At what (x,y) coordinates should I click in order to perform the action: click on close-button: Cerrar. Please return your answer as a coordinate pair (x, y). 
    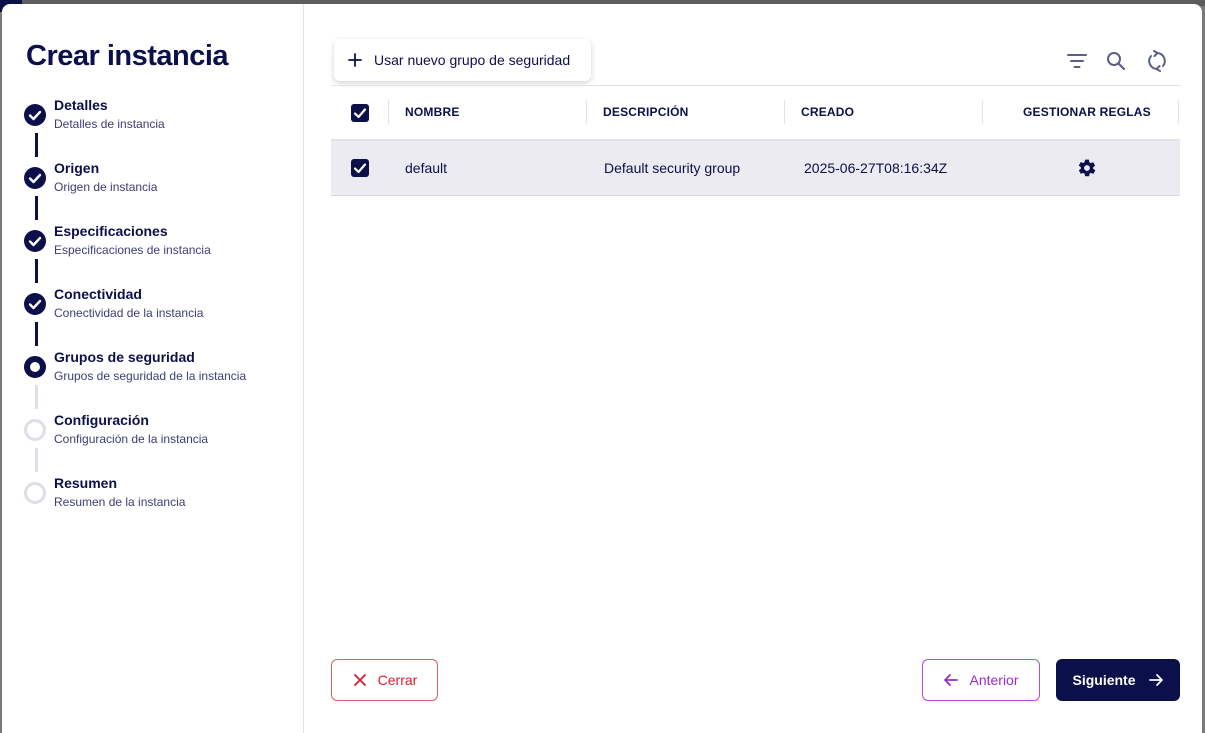
    Looking at the image, I should click on (384, 680).